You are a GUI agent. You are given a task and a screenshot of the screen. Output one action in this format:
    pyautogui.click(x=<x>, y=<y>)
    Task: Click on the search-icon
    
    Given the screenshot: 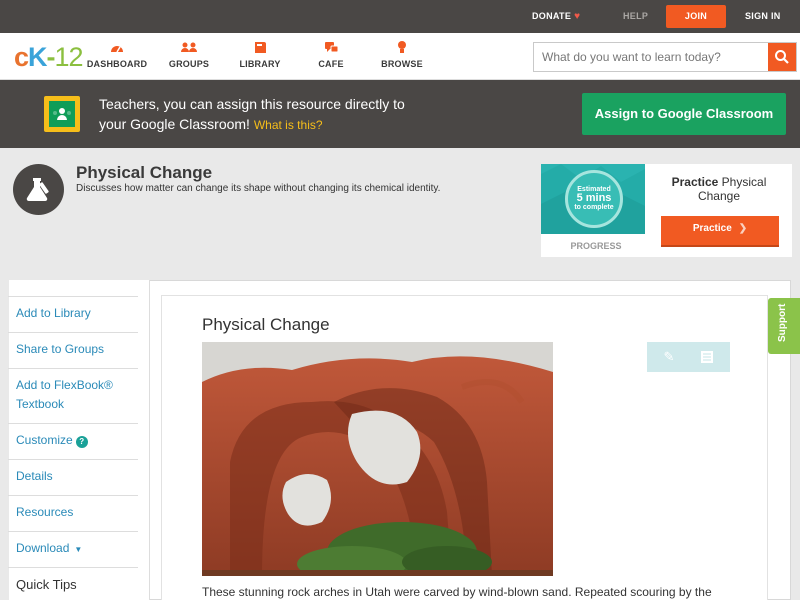 What is the action you would take?
    pyautogui.click(x=782, y=57)
    